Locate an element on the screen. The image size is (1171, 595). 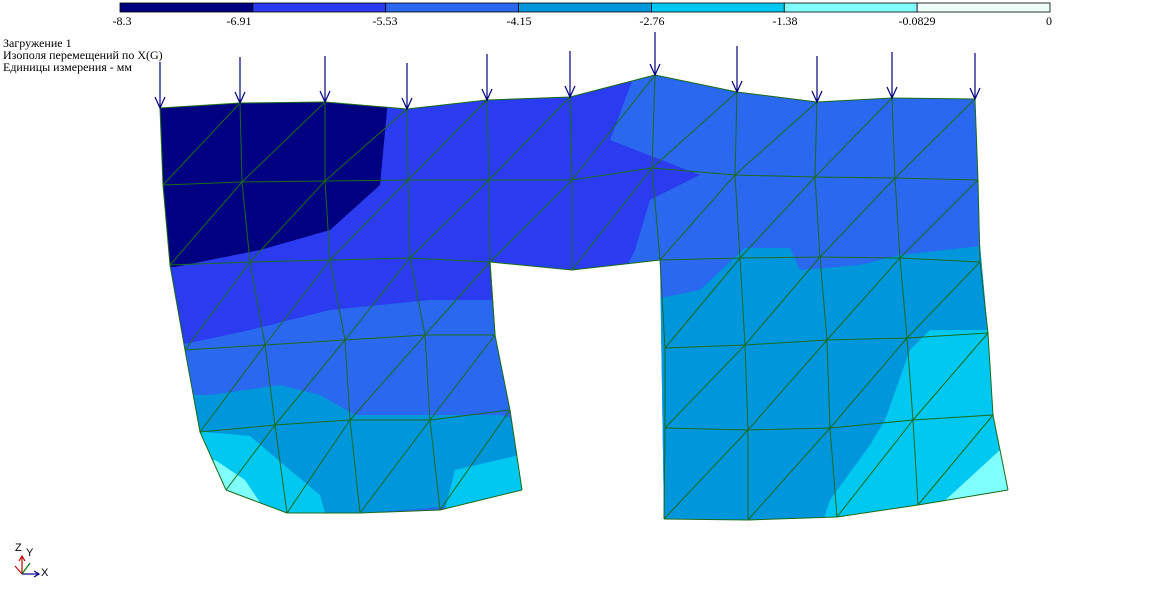
axis-x-label: X is located at coordinates (45, 573).